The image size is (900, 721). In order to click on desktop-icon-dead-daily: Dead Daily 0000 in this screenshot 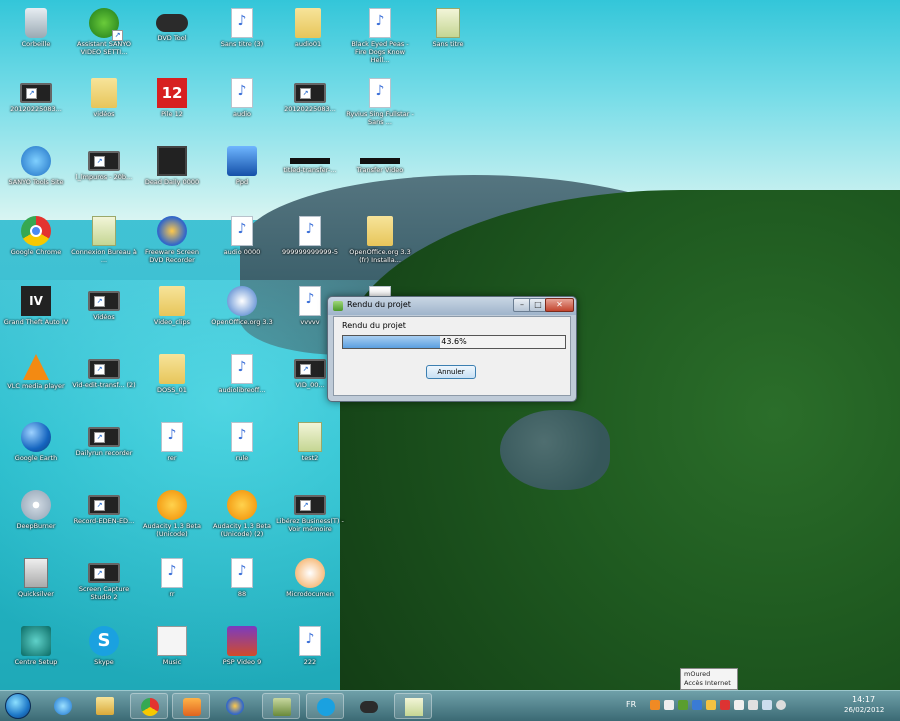, I will do `click(172, 175)`.